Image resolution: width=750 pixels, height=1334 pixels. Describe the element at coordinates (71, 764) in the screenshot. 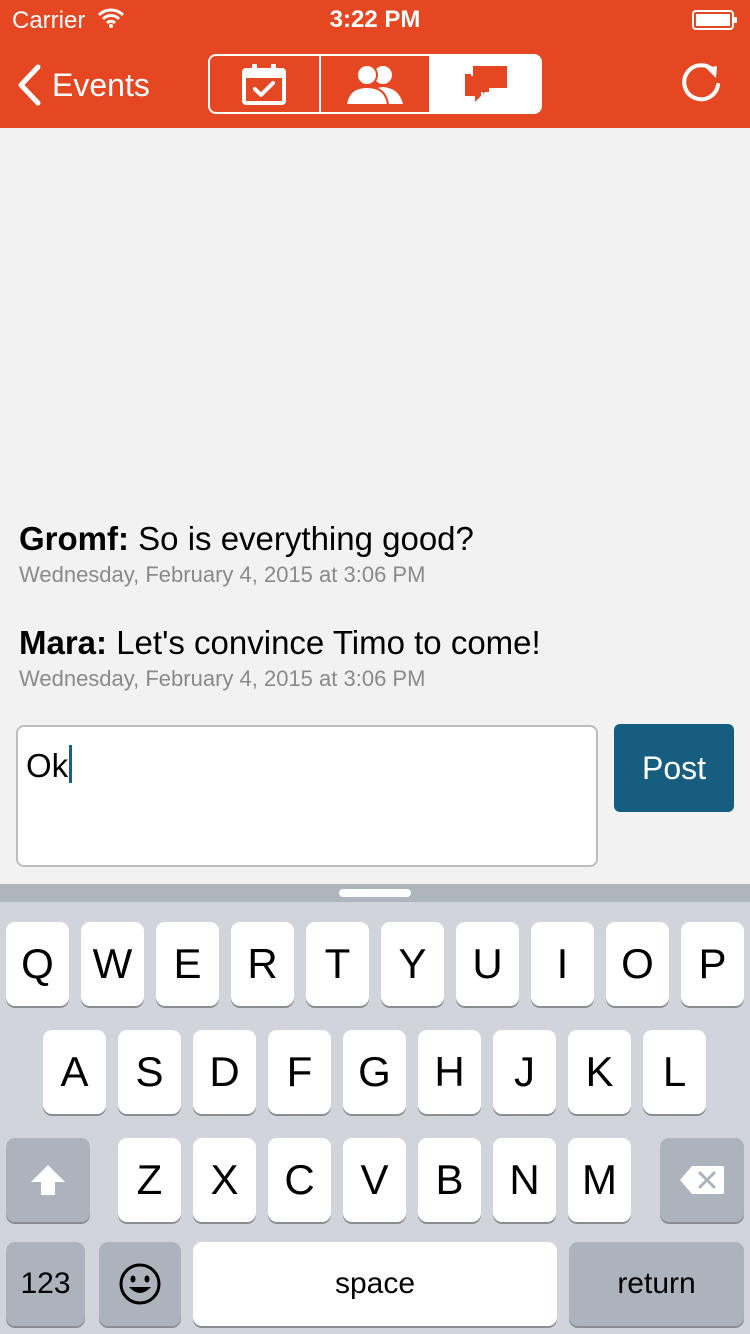

I see `text-caret` at that location.